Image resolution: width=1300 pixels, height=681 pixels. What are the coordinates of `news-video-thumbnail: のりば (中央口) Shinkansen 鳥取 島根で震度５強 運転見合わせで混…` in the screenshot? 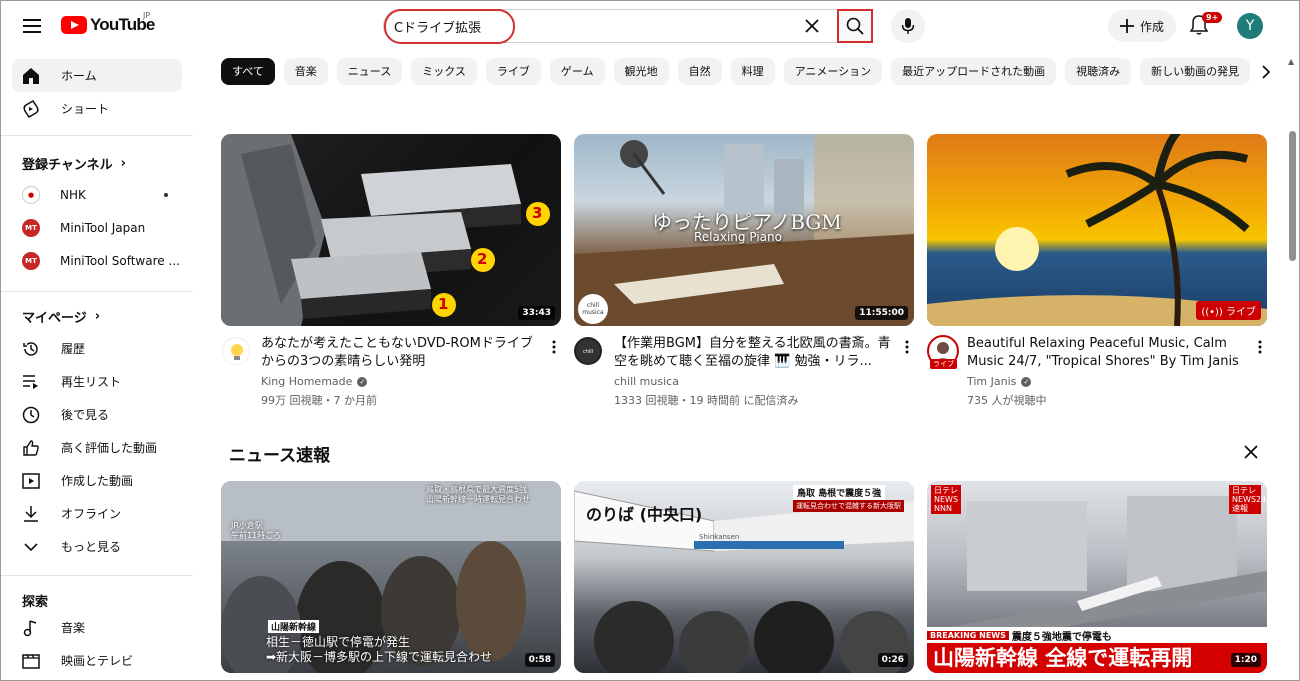 It's located at (744, 577).